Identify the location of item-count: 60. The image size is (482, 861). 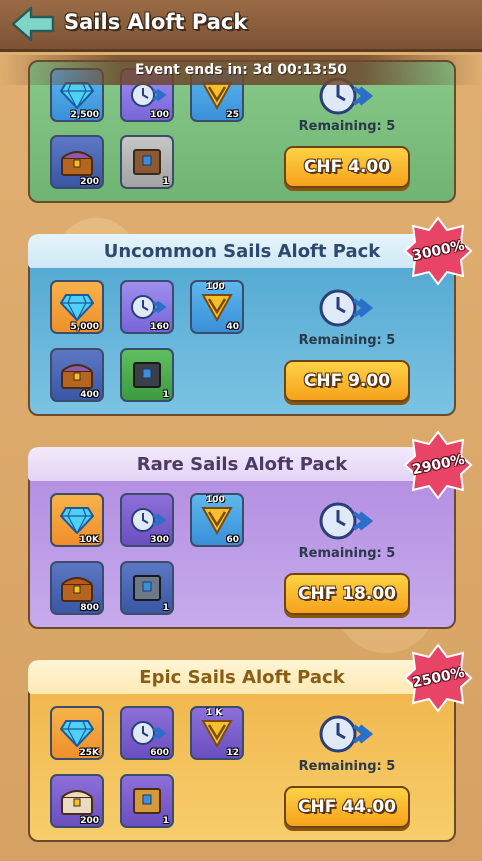
(232, 540).